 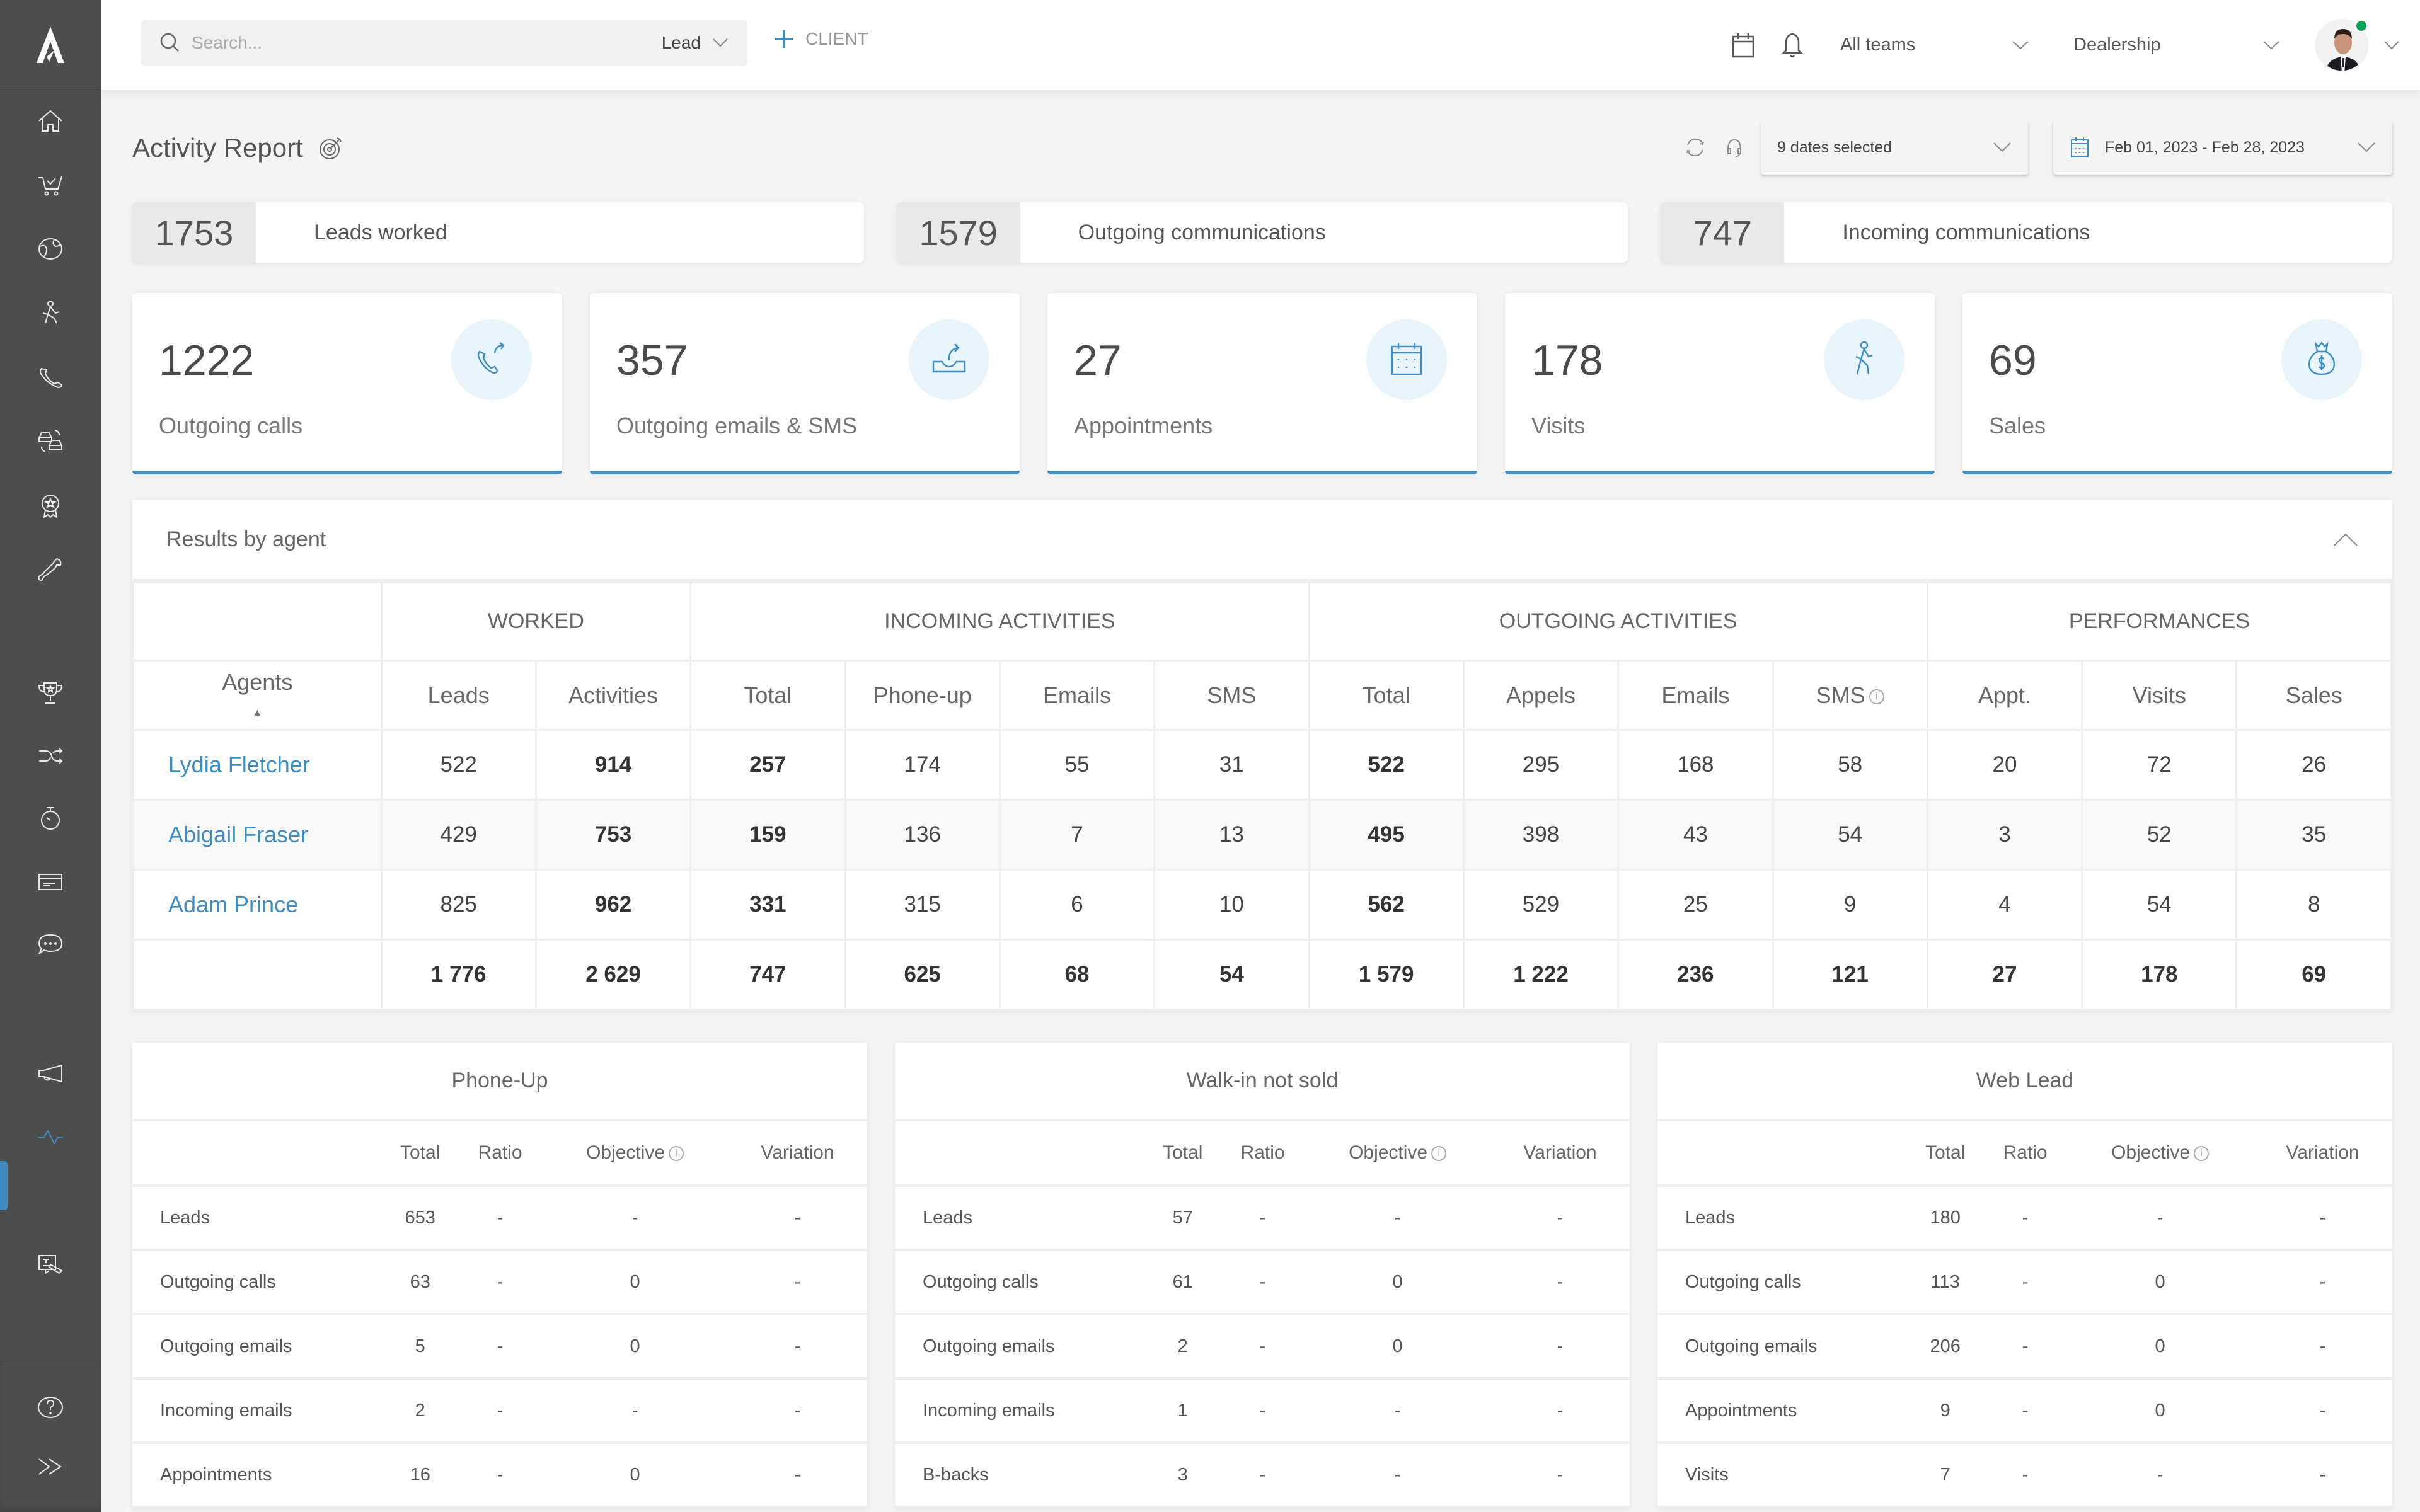 I want to click on total-cell: 27, so click(x=2005, y=975).